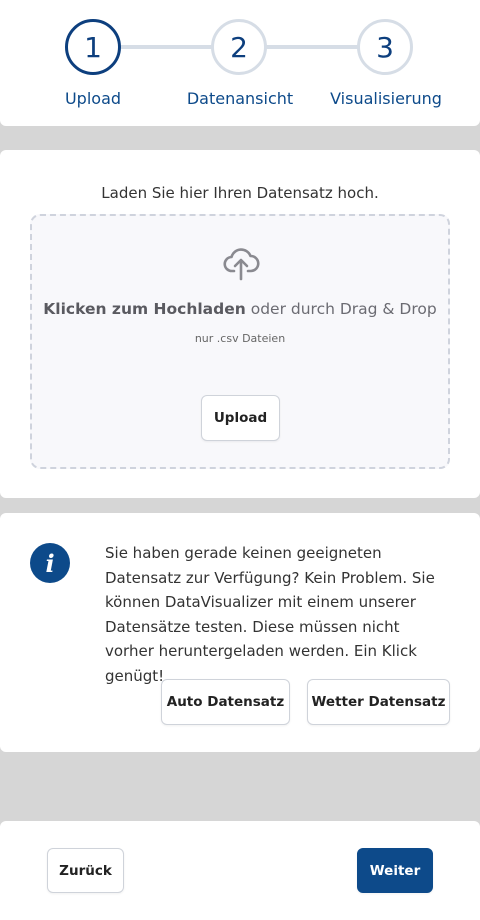 The width and height of the screenshot is (480, 920). What do you see at coordinates (341, 309) in the screenshot?
I see `drag-drop-text: oder durch Drag & Drop` at bounding box center [341, 309].